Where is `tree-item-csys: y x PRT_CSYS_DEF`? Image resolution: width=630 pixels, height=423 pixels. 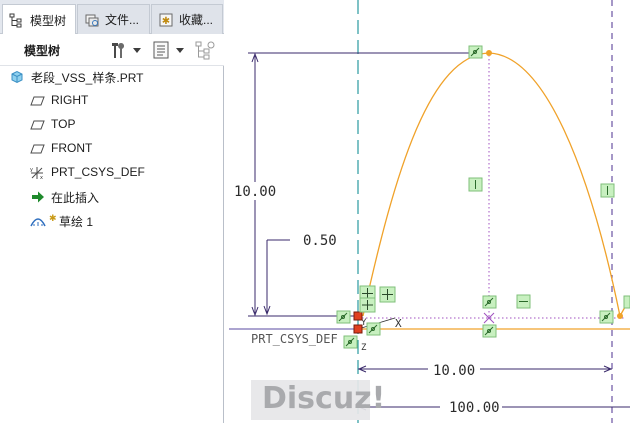 tree-item-csys: y x PRT_CSYS_DEF is located at coordinates (112, 173).